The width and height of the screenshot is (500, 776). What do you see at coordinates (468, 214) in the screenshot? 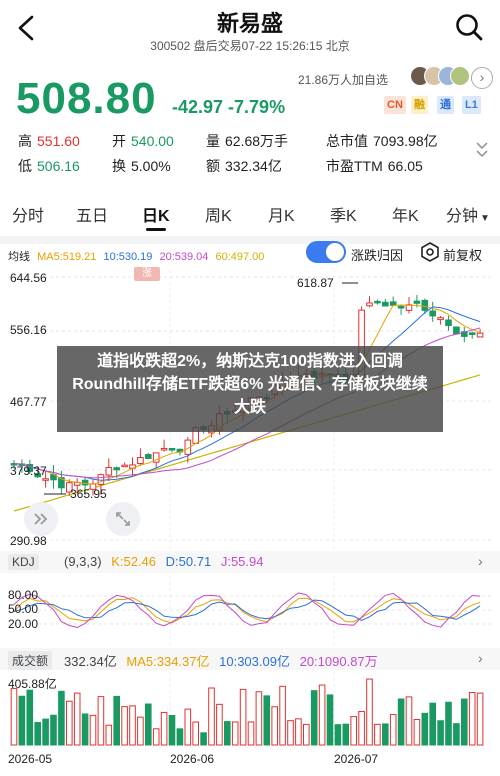
I see `tab-minute: 分钟 ▼` at bounding box center [468, 214].